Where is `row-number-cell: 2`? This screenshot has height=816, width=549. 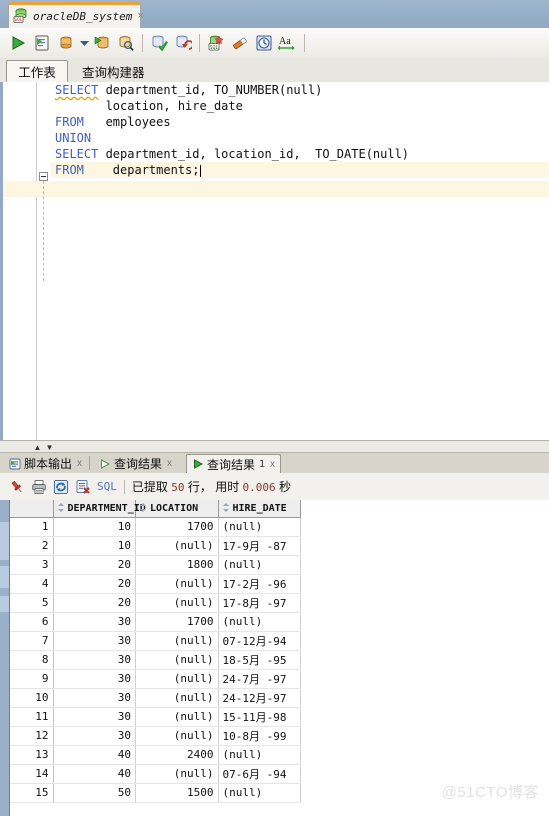 row-number-cell: 2 is located at coordinates (32, 546).